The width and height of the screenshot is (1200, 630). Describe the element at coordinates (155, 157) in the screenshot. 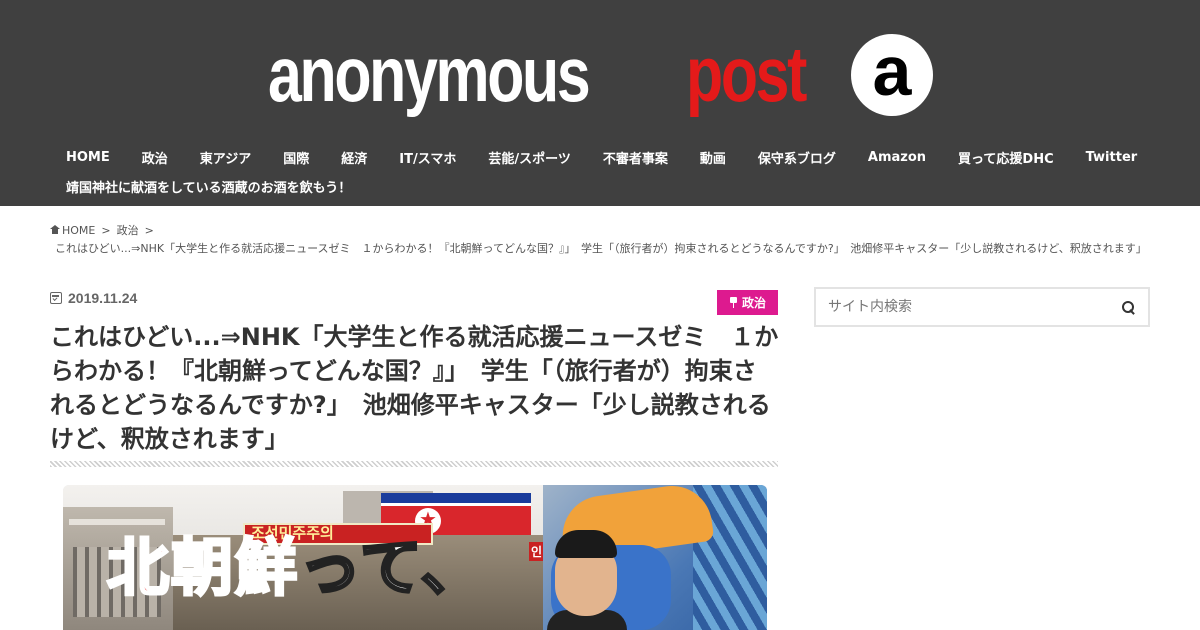

I see `nav-item-politics: 政治` at that location.